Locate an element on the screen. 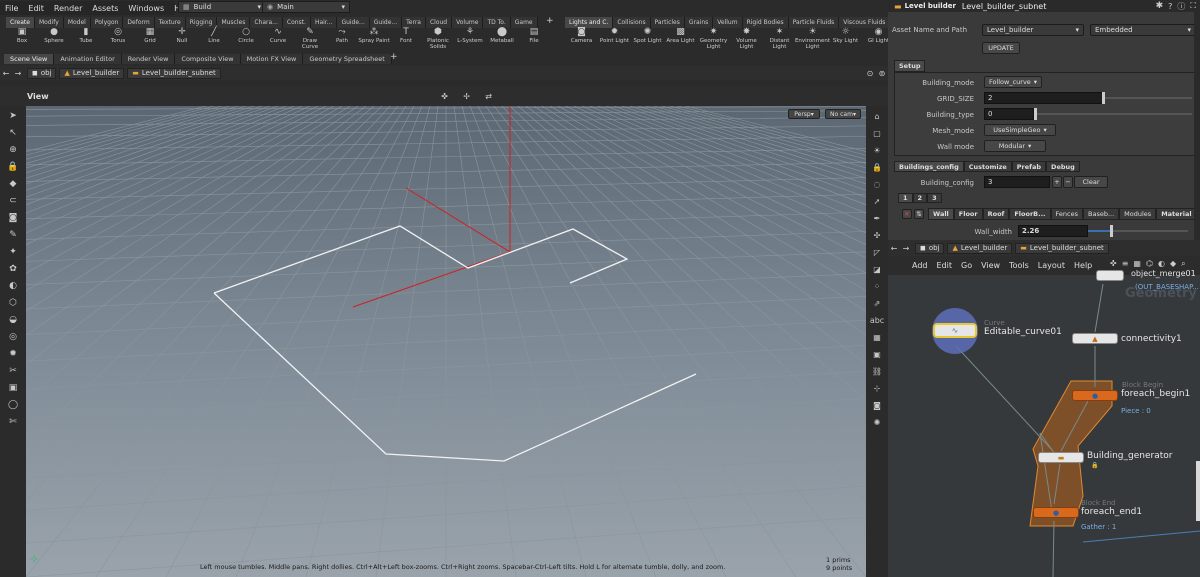 This screenshot has width=1200, height=577. cam-icon: ◎ is located at coordinates (13, 337).